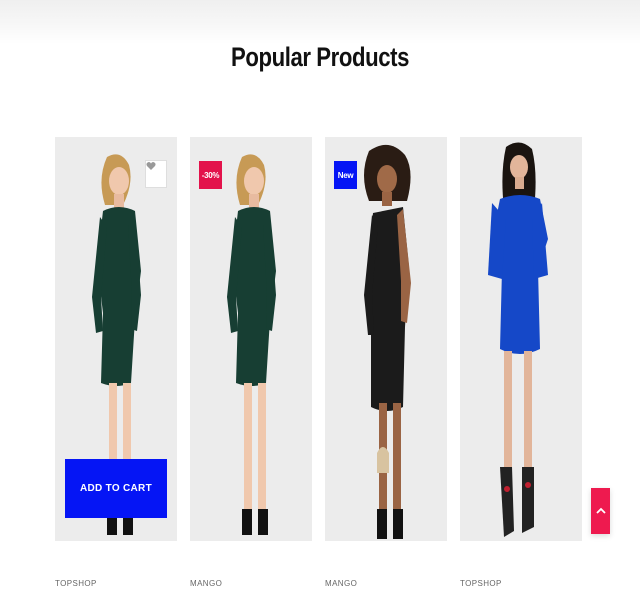 The image size is (640, 600). I want to click on heart-icon, so click(151, 166).